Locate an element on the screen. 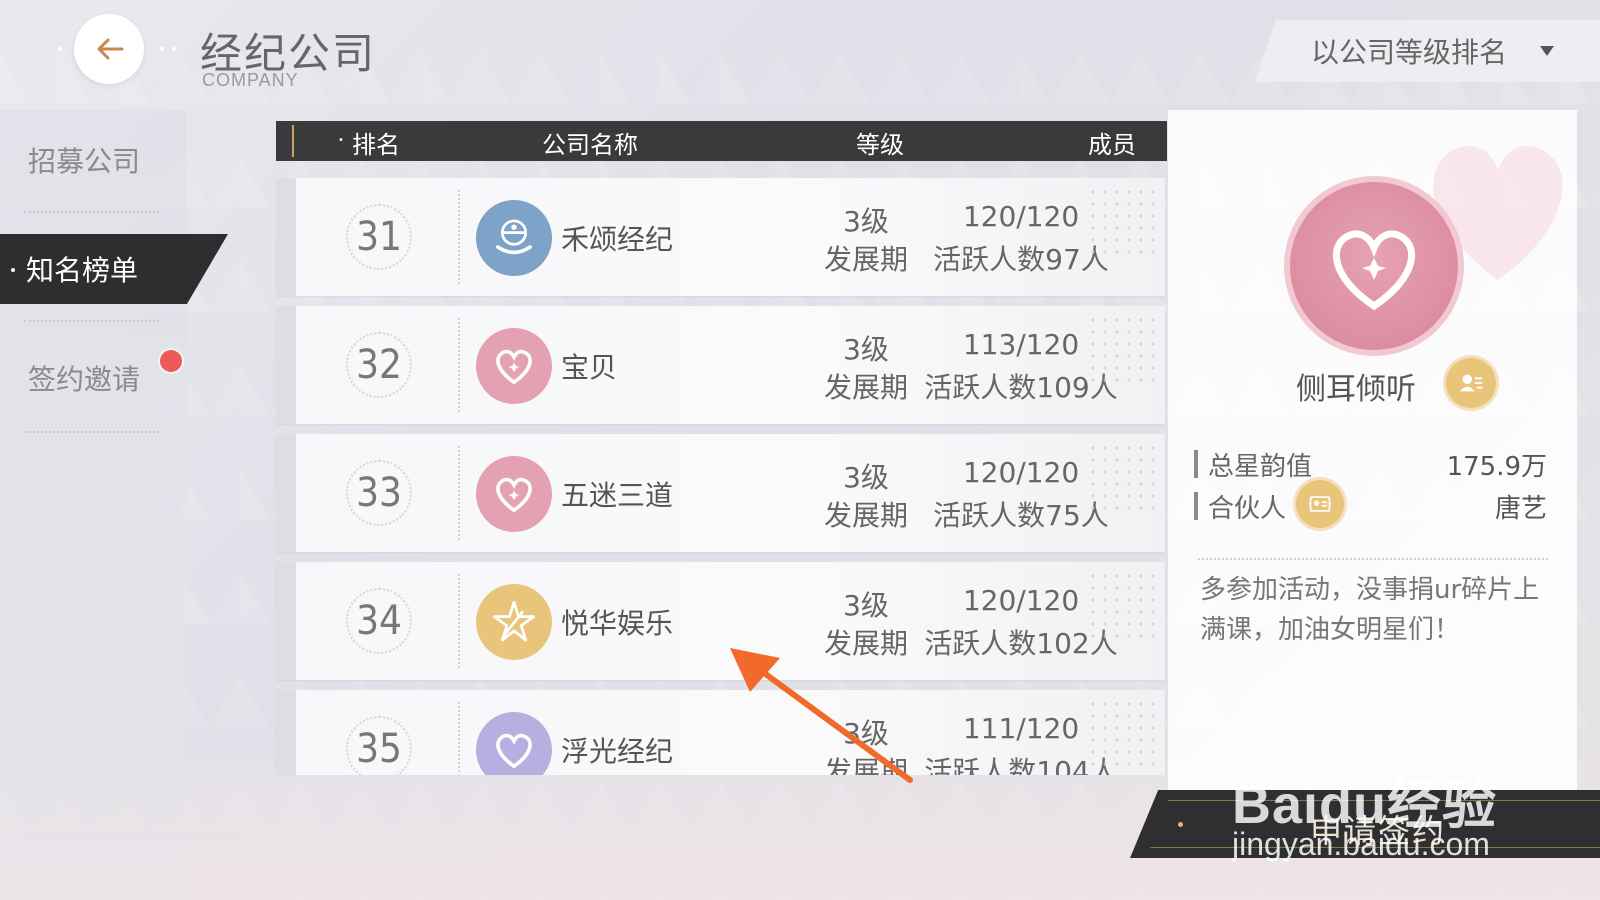 The height and width of the screenshot is (900, 1600). stat-label: 总星韵值 is located at coordinates (1260, 467).